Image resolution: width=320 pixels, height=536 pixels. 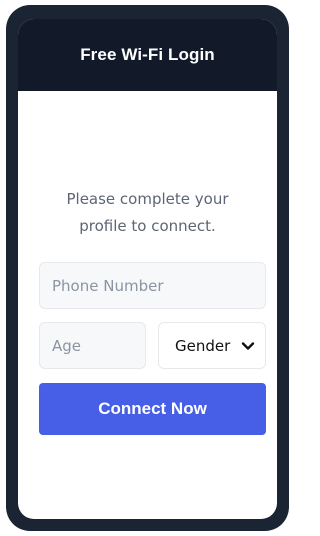 I want to click on prompt-line-2: profile to connect., so click(x=147, y=226).